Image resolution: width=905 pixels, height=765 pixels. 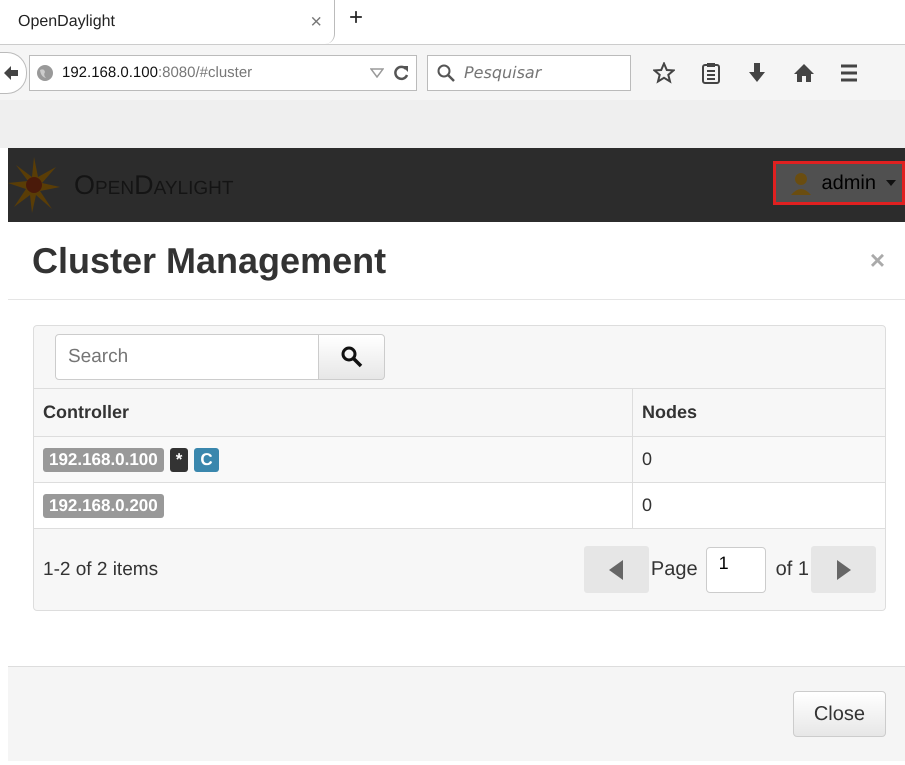 What do you see at coordinates (11, 72) in the screenshot?
I see `back-arrow-icon` at bounding box center [11, 72].